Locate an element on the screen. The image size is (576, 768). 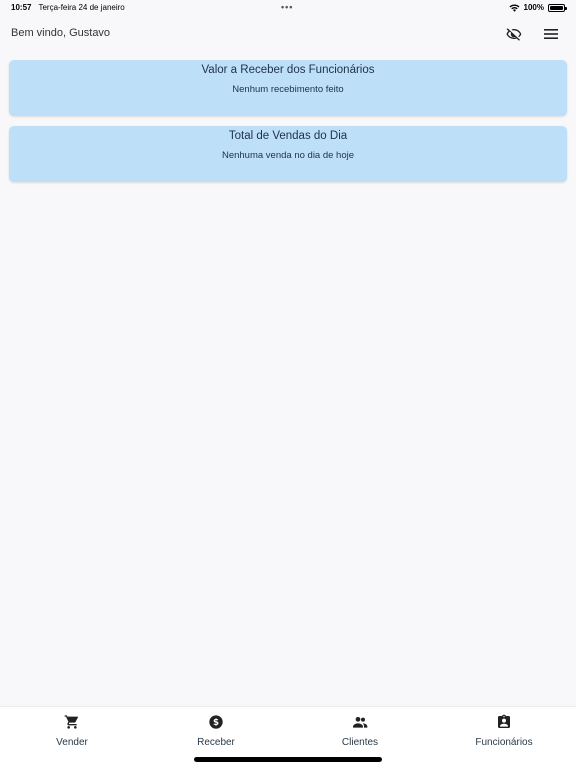
receivables-card-subtitle: Nenhum recebimento feito is located at coordinates (288, 89).